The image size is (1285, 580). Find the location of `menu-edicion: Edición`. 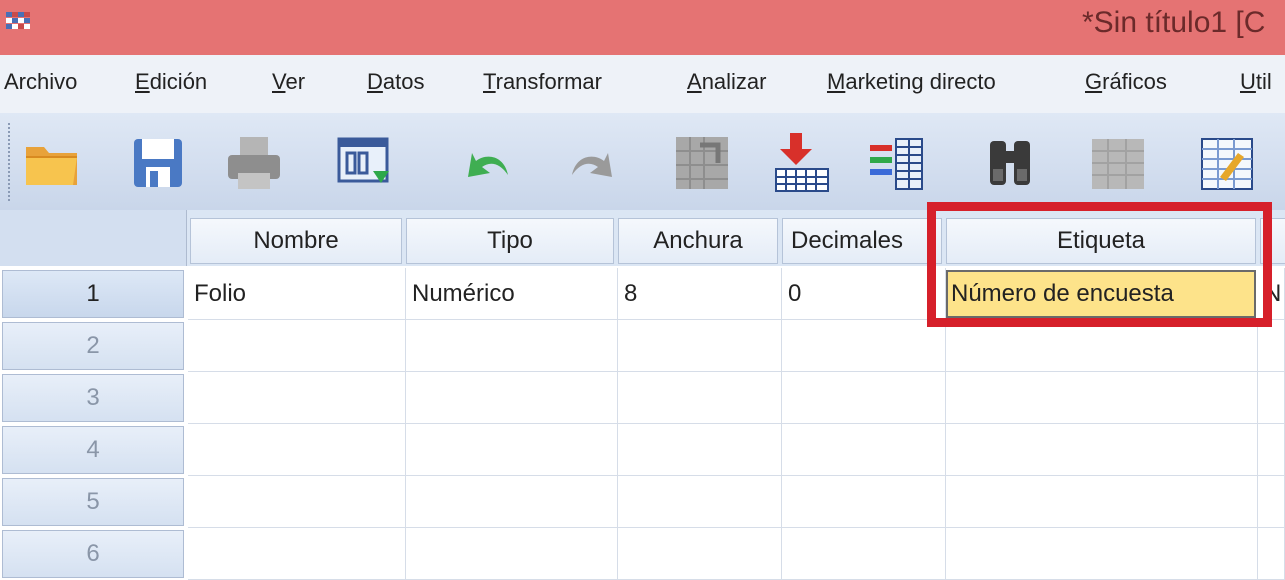

menu-edicion: Edición is located at coordinates (171, 82).